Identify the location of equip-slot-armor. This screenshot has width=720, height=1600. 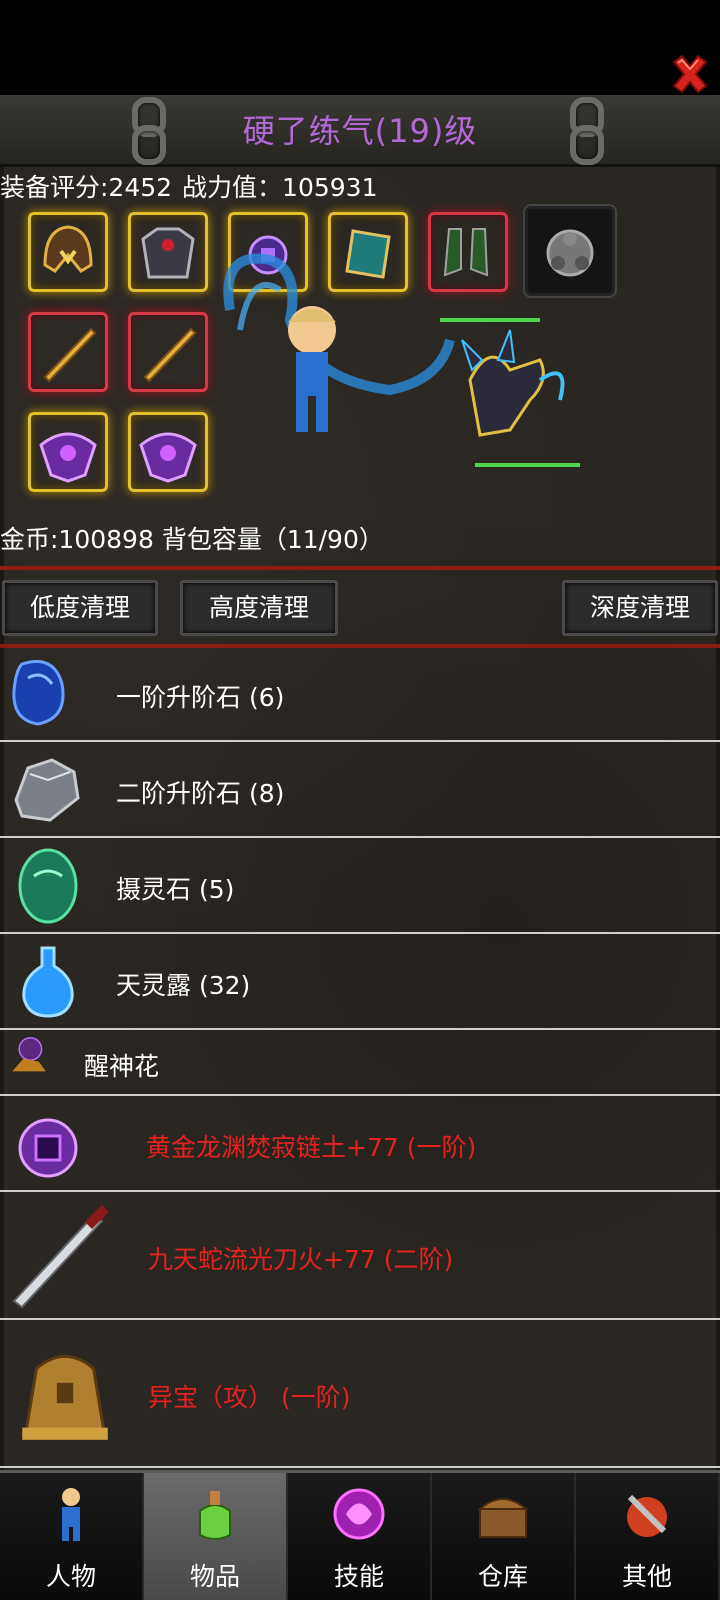
(168, 252).